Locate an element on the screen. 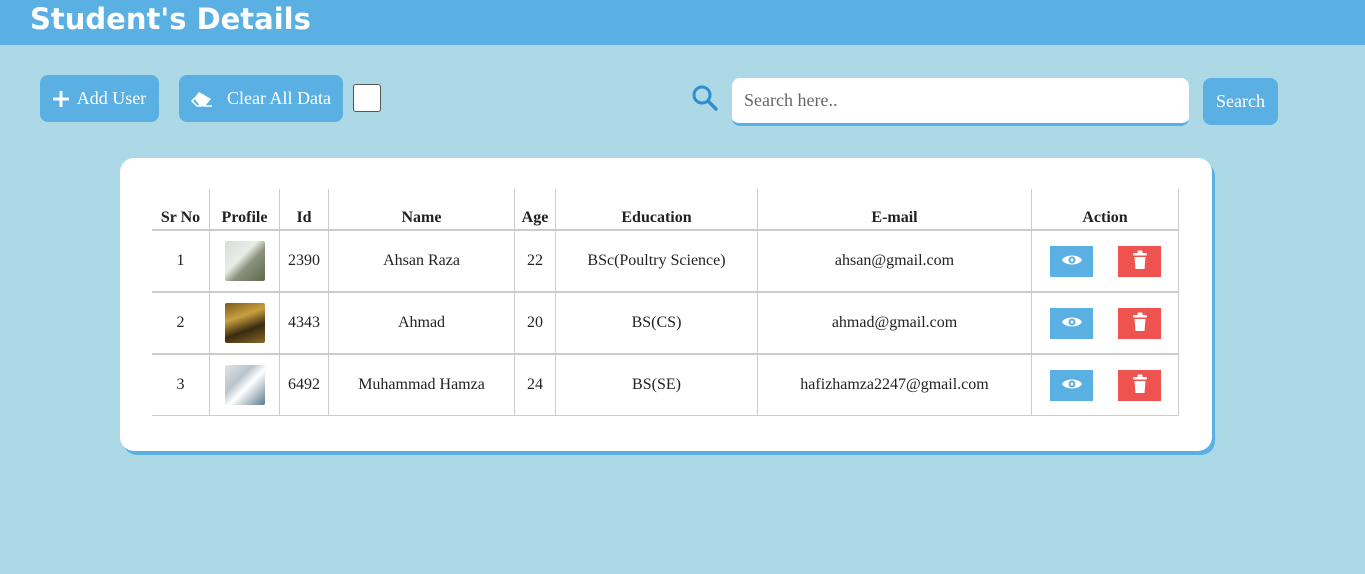 This screenshot has width=1365, height=574. cell-name: Ahsan Raza is located at coordinates (422, 261).